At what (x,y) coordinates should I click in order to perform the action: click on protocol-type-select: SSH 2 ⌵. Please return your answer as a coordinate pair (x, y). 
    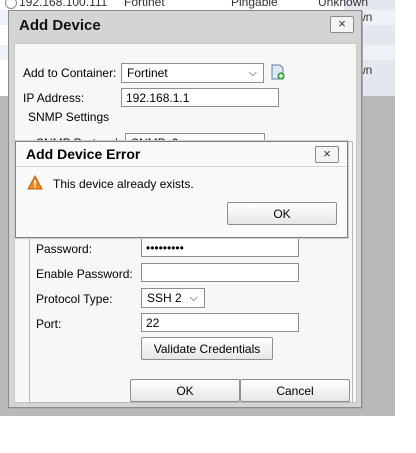
    Looking at the image, I should click on (173, 298).